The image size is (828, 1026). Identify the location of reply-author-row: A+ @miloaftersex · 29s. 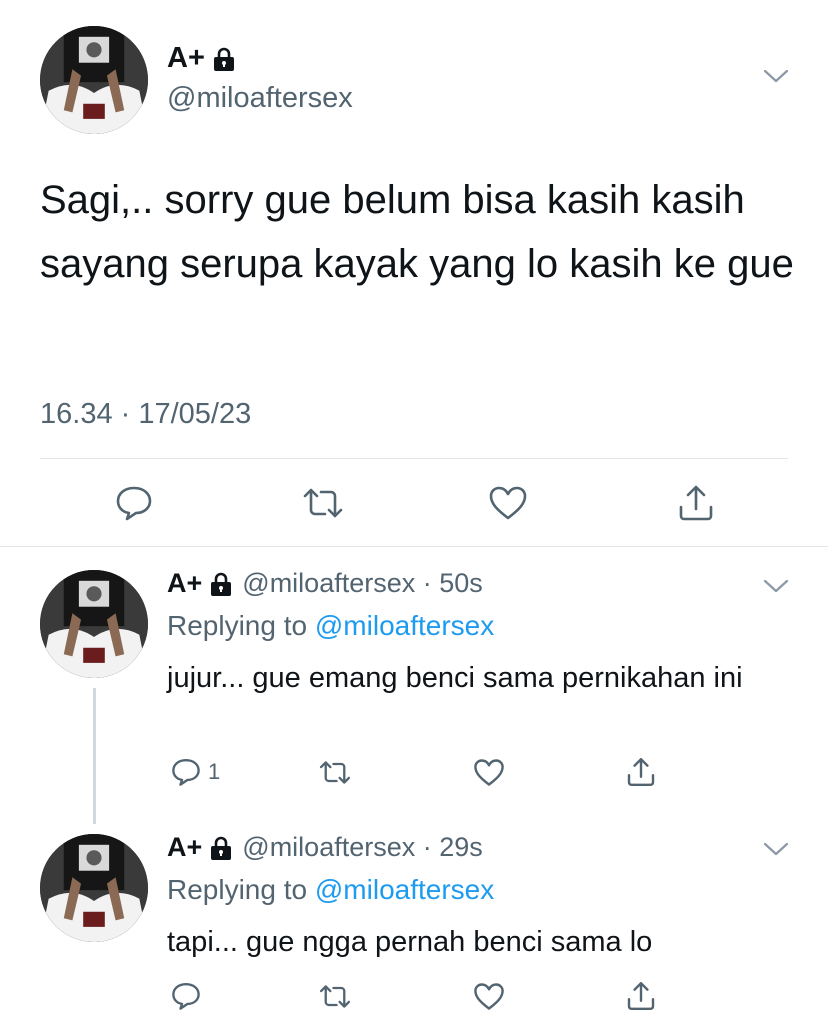
(325, 847).